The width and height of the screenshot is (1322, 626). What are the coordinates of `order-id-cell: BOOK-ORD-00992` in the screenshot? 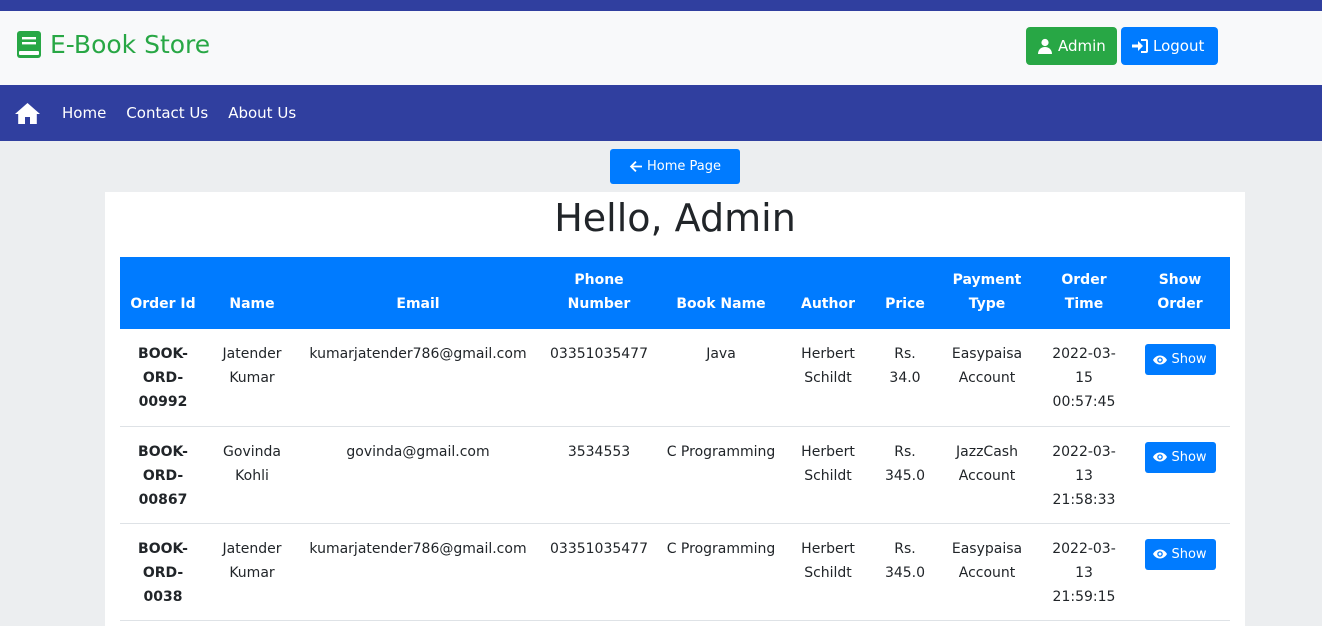 It's located at (163, 378).